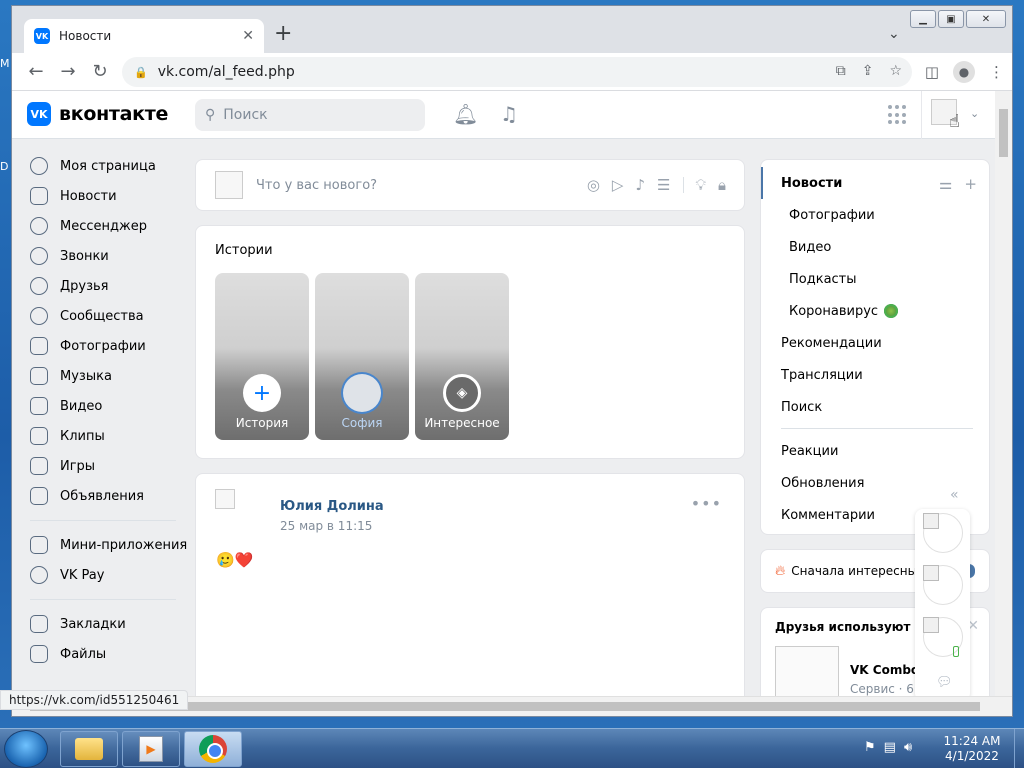 Image resolution: width=1024 pixels, height=768 pixels. I want to click on window-controls: ▁ ▣ ✕, so click(958, 19).